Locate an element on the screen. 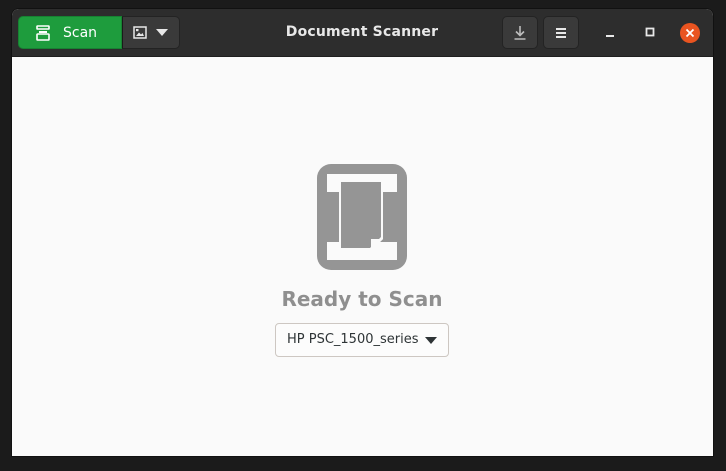 The width and height of the screenshot is (726, 471). save-button is located at coordinates (520, 32).